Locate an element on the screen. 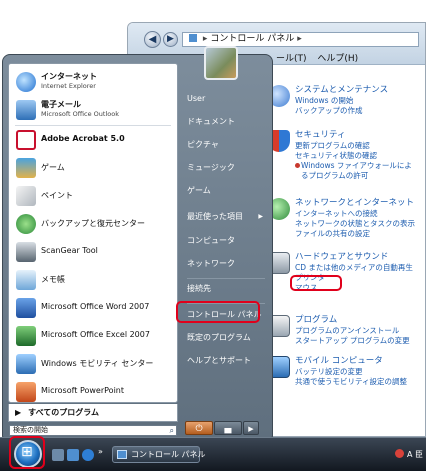  quicklaunch-chevron-icon: » is located at coordinates (100, 451).